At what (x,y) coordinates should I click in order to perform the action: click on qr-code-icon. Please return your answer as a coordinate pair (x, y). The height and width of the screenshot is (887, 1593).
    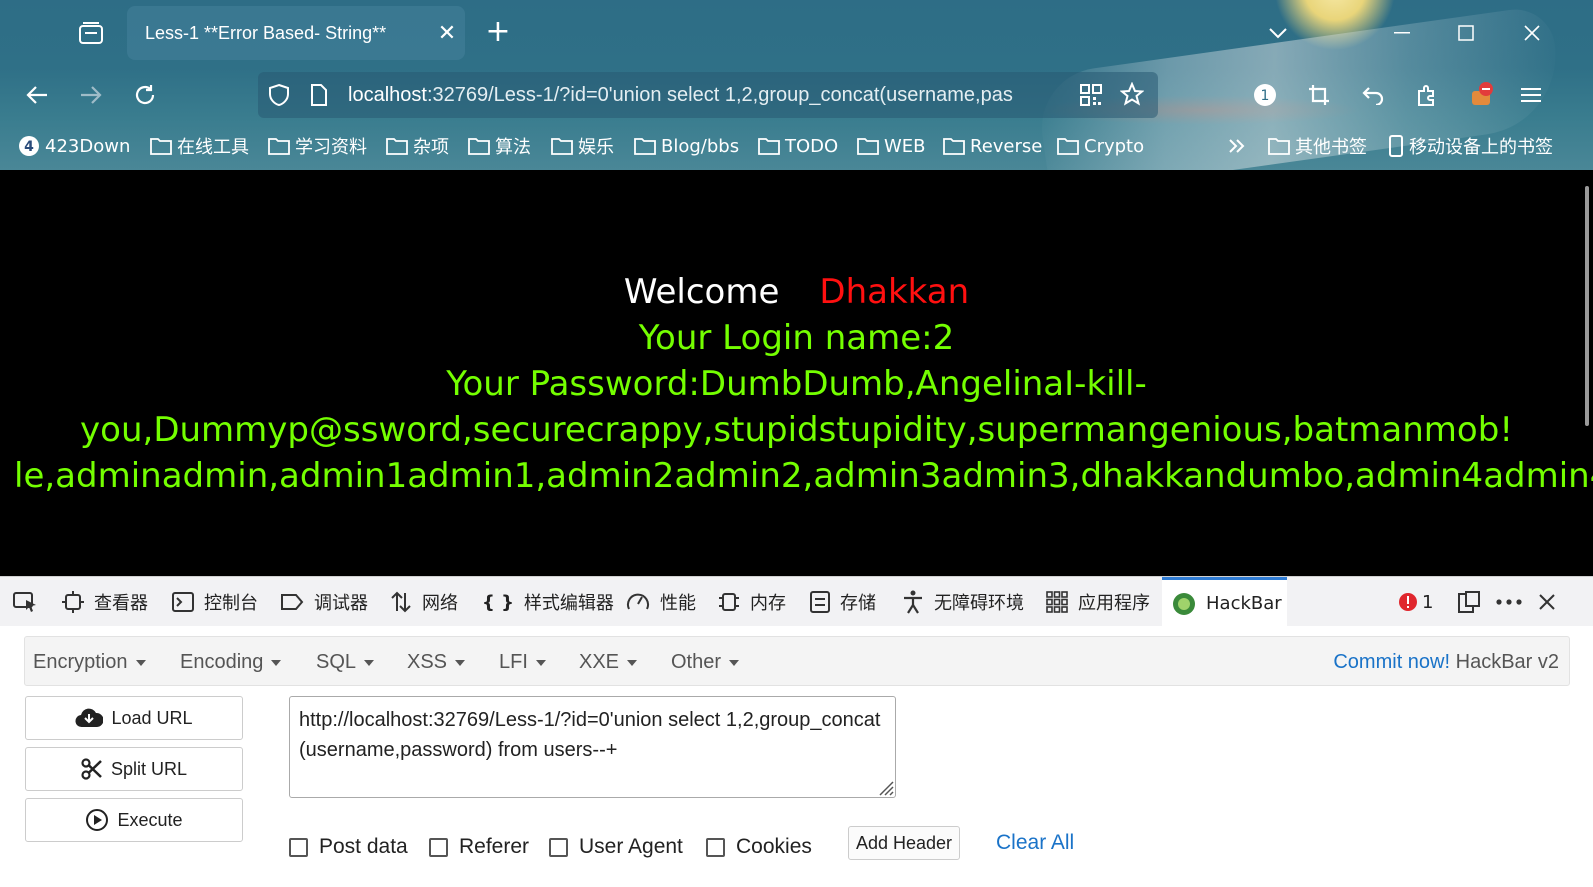
    Looking at the image, I should click on (1091, 95).